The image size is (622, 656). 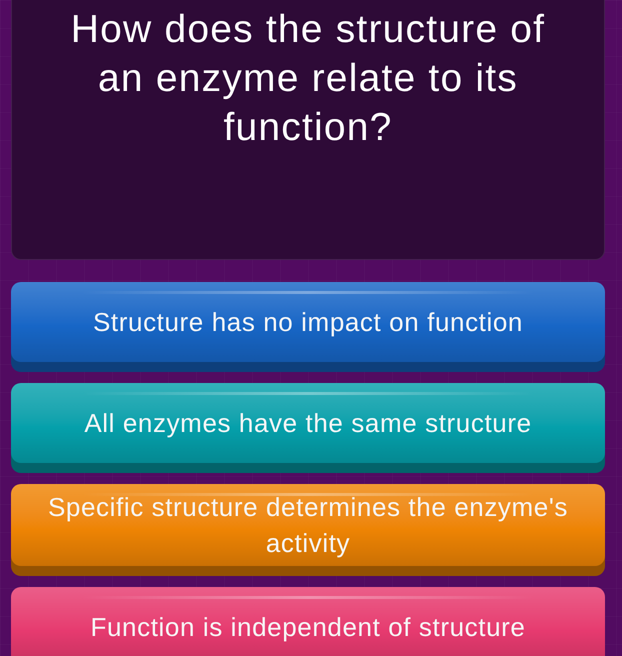 I want to click on answer-button: Structure has no impact on function, so click(x=308, y=322).